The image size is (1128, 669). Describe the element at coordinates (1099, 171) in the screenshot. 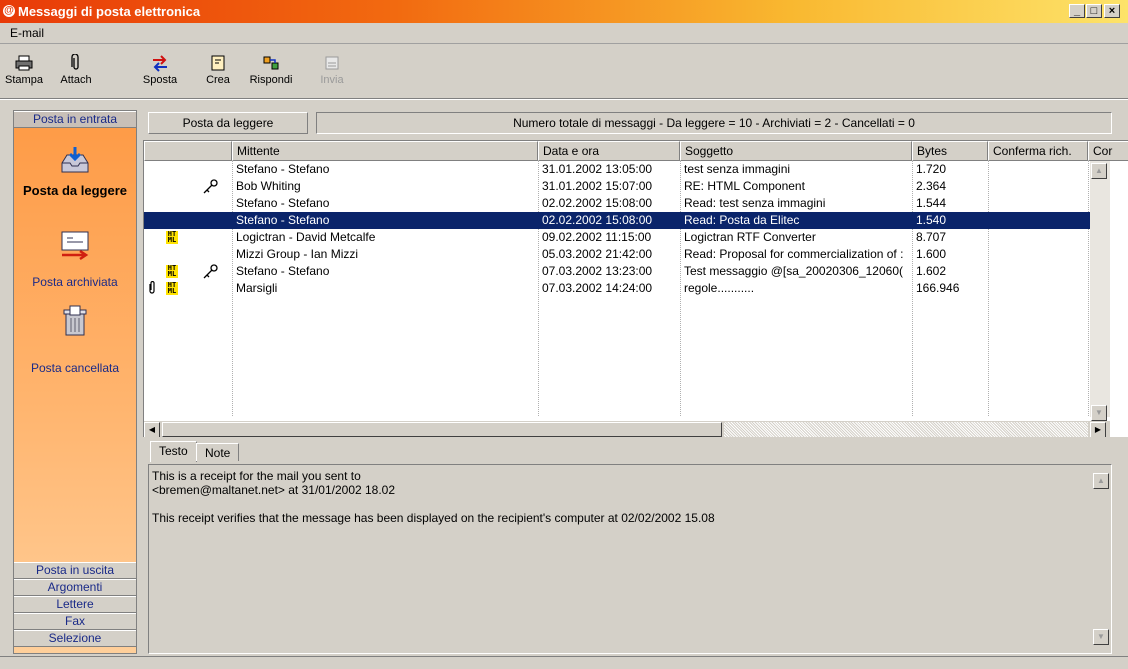

I see `scroll-up-button: ▲` at that location.